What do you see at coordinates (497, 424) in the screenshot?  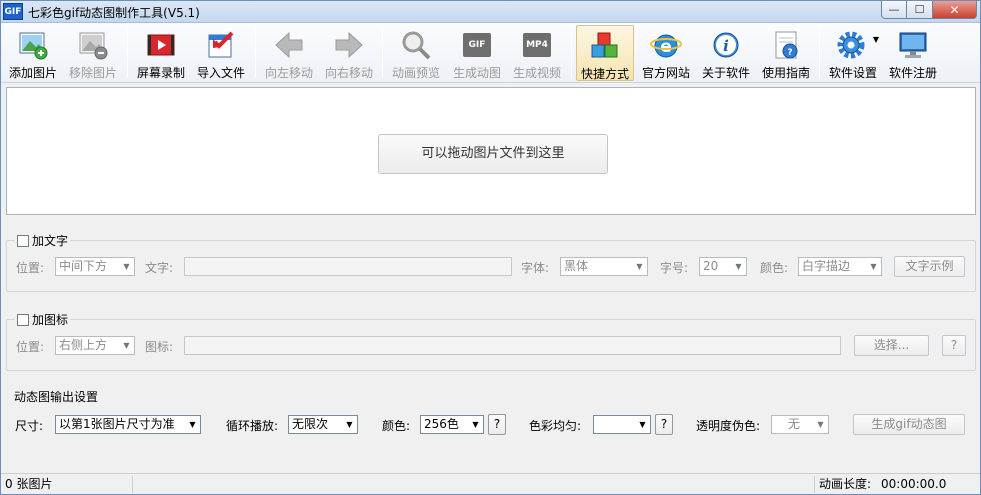 I see `color-help-button: ?` at bounding box center [497, 424].